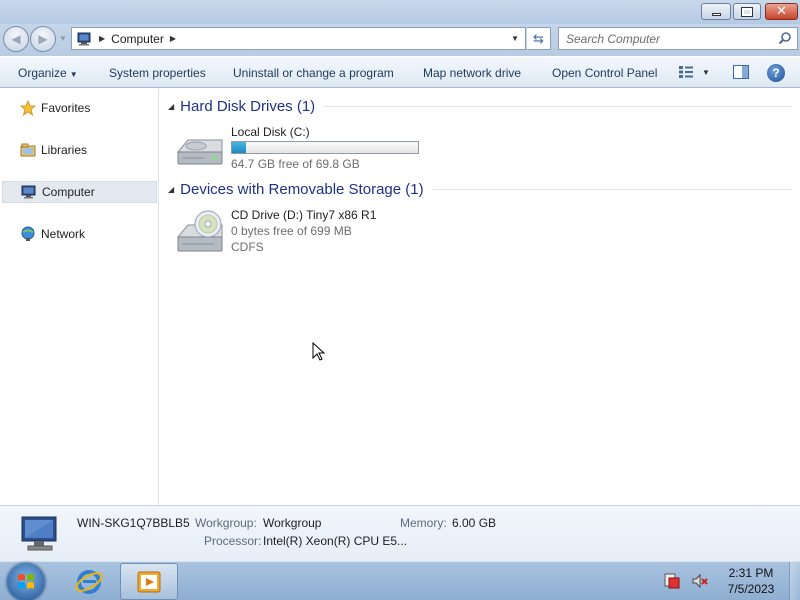  What do you see at coordinates (133, 523) in the screenshot?
I see `computer-name: WIN-SKG1Q7BBLB5` at bounding box center [133, 523].